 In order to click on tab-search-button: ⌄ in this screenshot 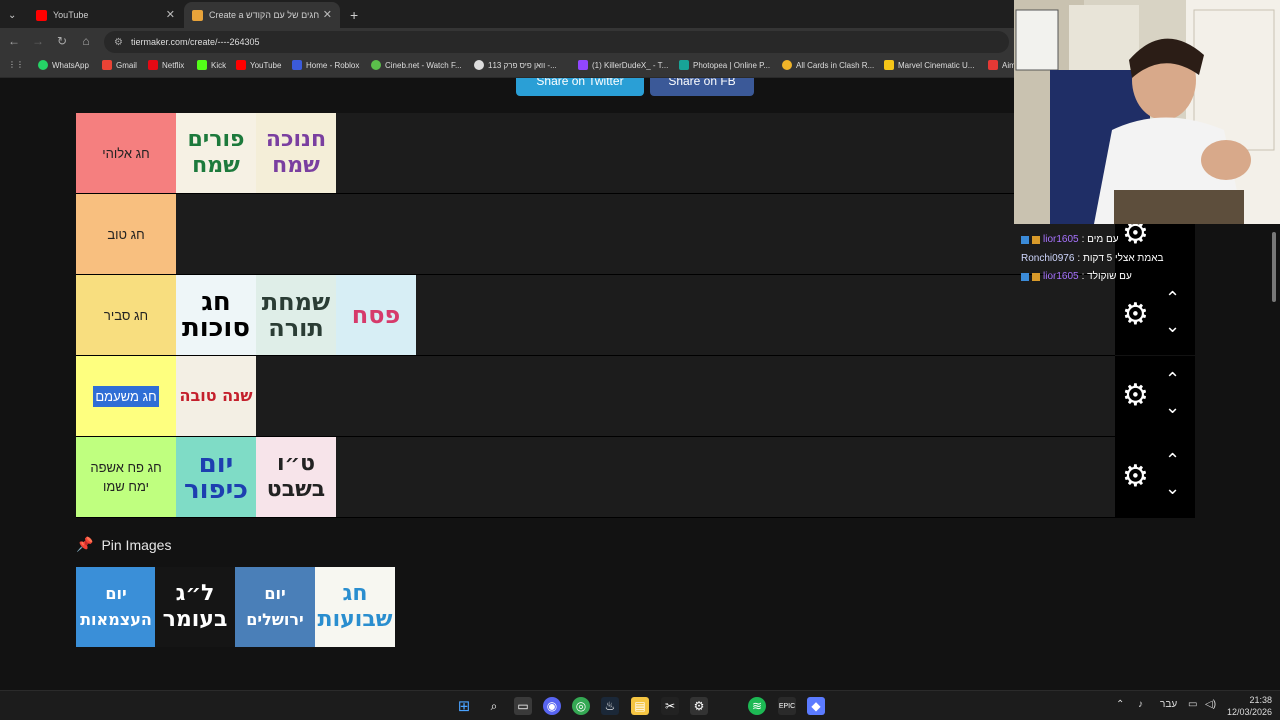, I will do `click(15, 15)`.